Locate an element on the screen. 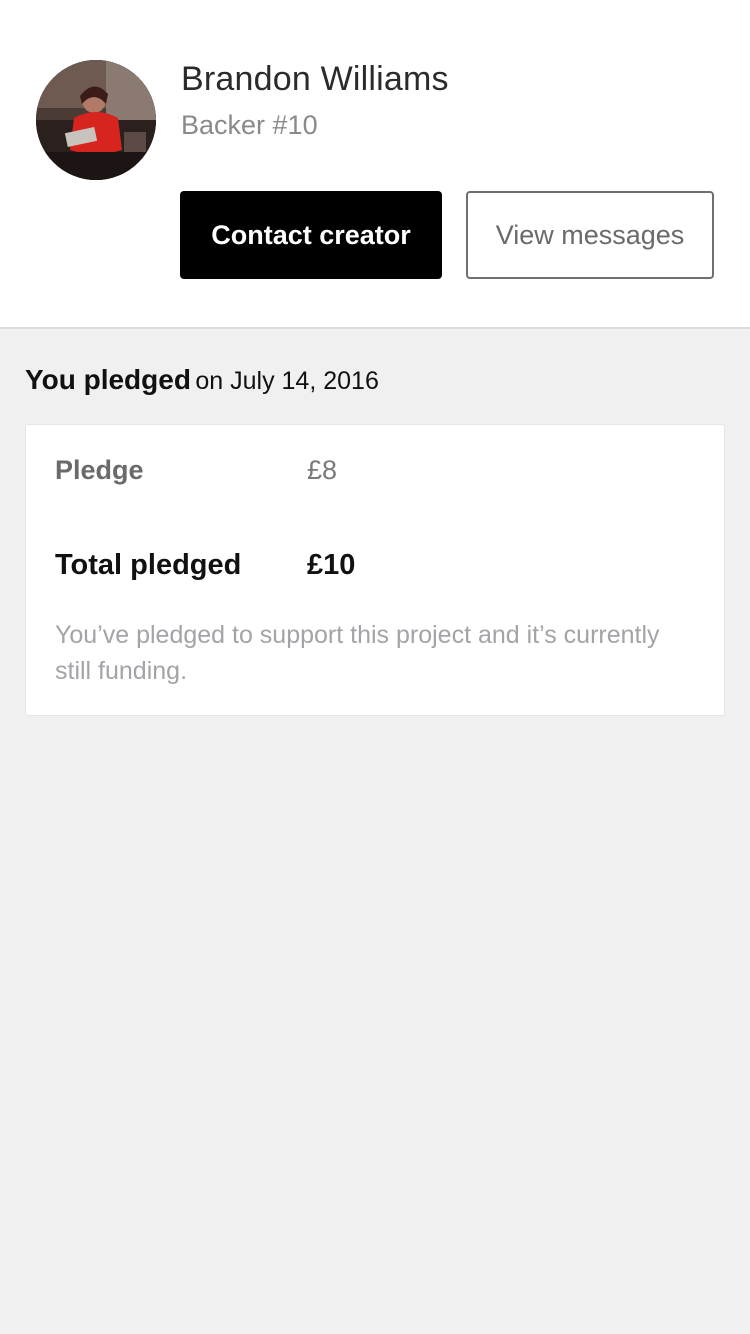 The image size is (750, 1334). avatar-photo is located at coordinates (96, 120).